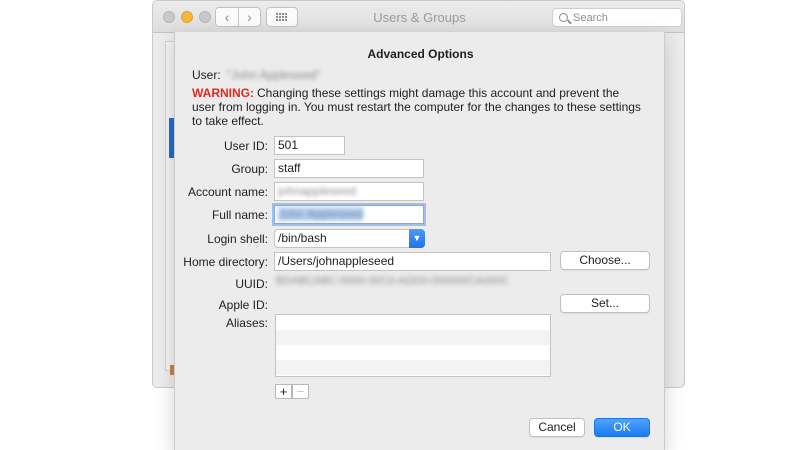 This screenshot has height=450, width=800. Describe the element at coordinates (309, 145) in the screenshot. I see `user-id-field: 501` at that location.